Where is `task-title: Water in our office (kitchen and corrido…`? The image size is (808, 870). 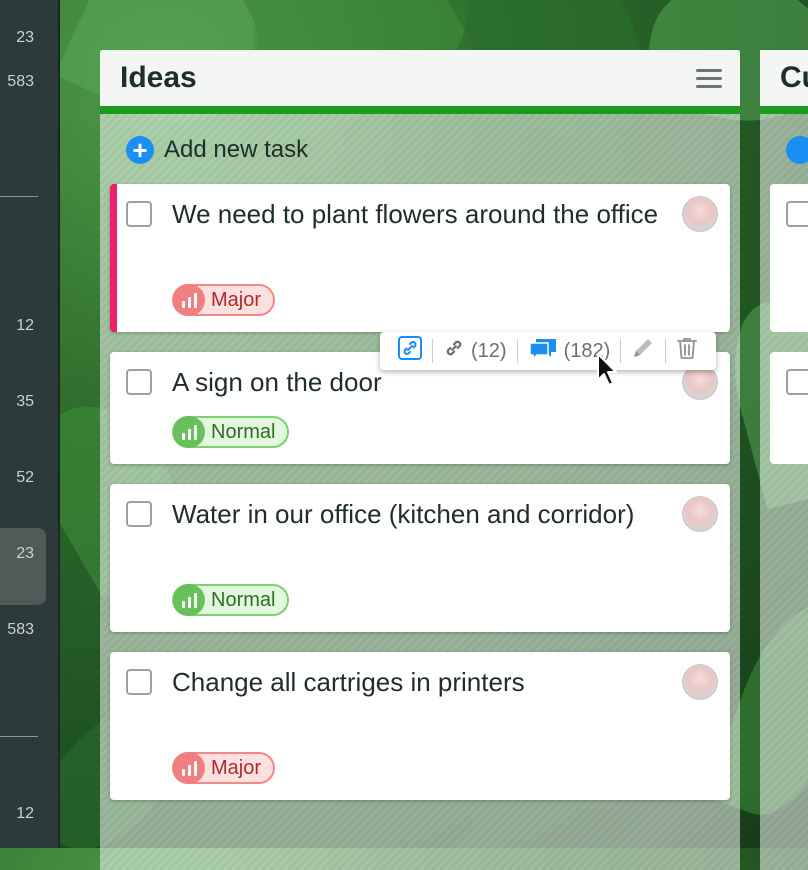 task-title: Water in our office (kitchen and corrido… is located at coordinates (403, 514).